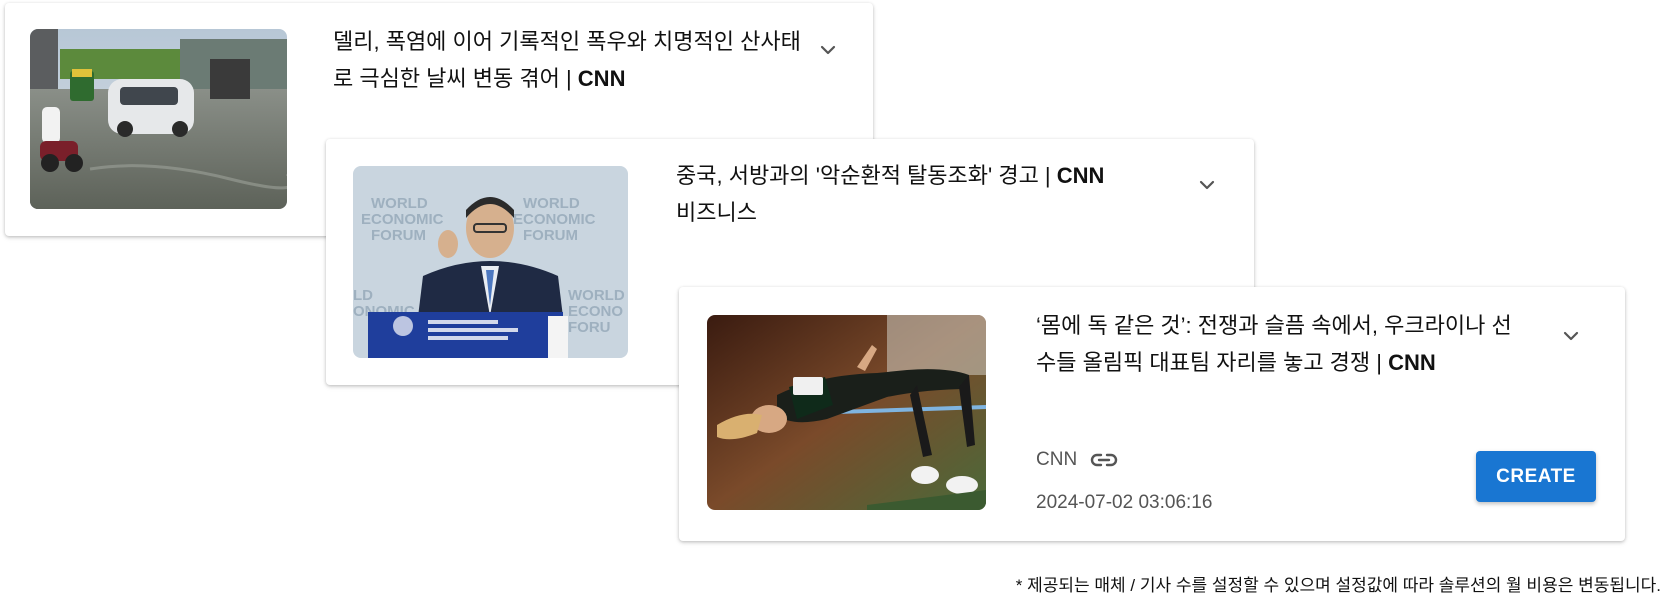  I want to click on source-name: CNN, so click(1057, 459).